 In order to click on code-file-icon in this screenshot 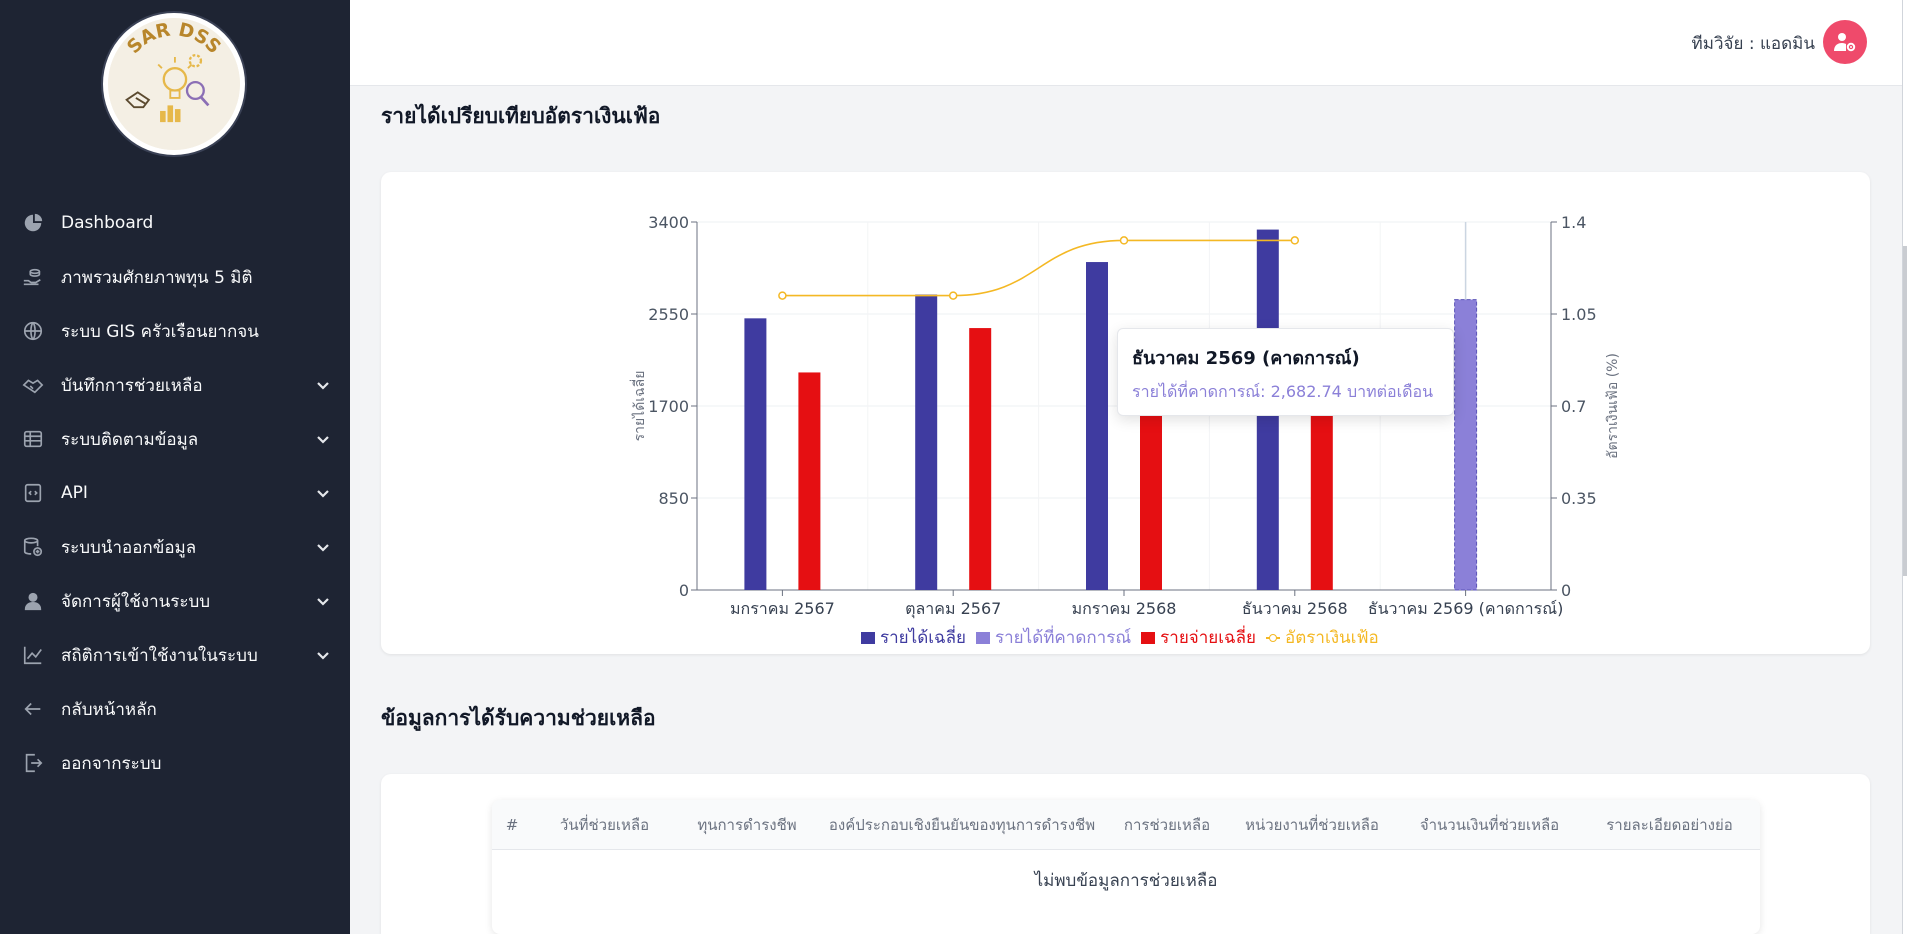, I will do `click(33, 493)`.